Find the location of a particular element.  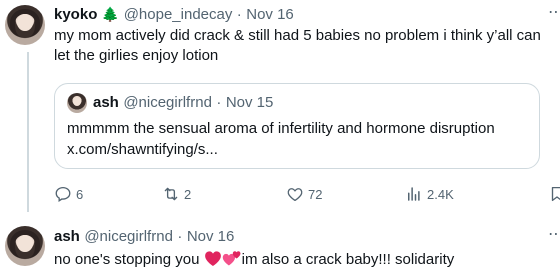

tweet1-header: kyoko 🌲 @hope_indecay · Nov 16 is located at coordinates (174, 15).